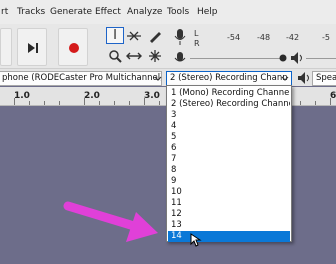 This screenshot has height=264, width=336. Describe the element at coordinates (229, 170) in the screenshot. I see `dropdown-option: 8` at that location.